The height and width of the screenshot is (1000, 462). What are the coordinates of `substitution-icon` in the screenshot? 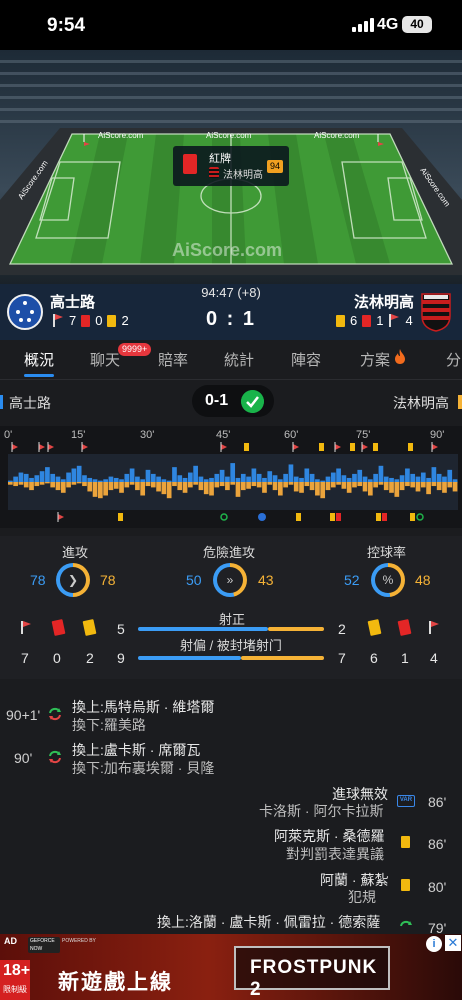 It's located at (406, 923).